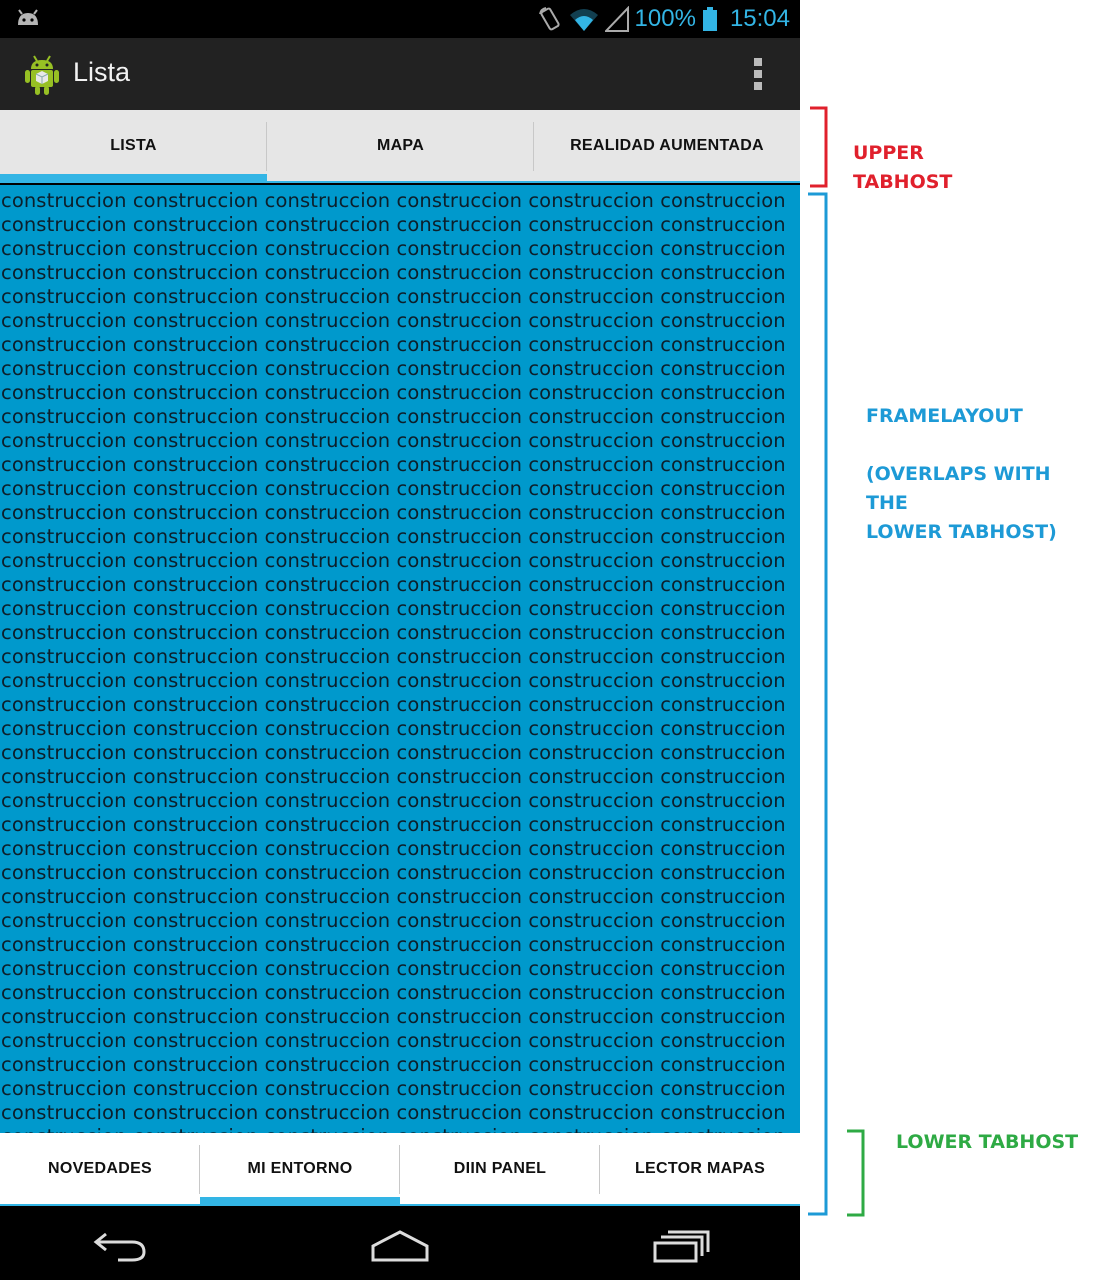  I want to click on tab-label: DIIN PANEL, so click(500, 1168).